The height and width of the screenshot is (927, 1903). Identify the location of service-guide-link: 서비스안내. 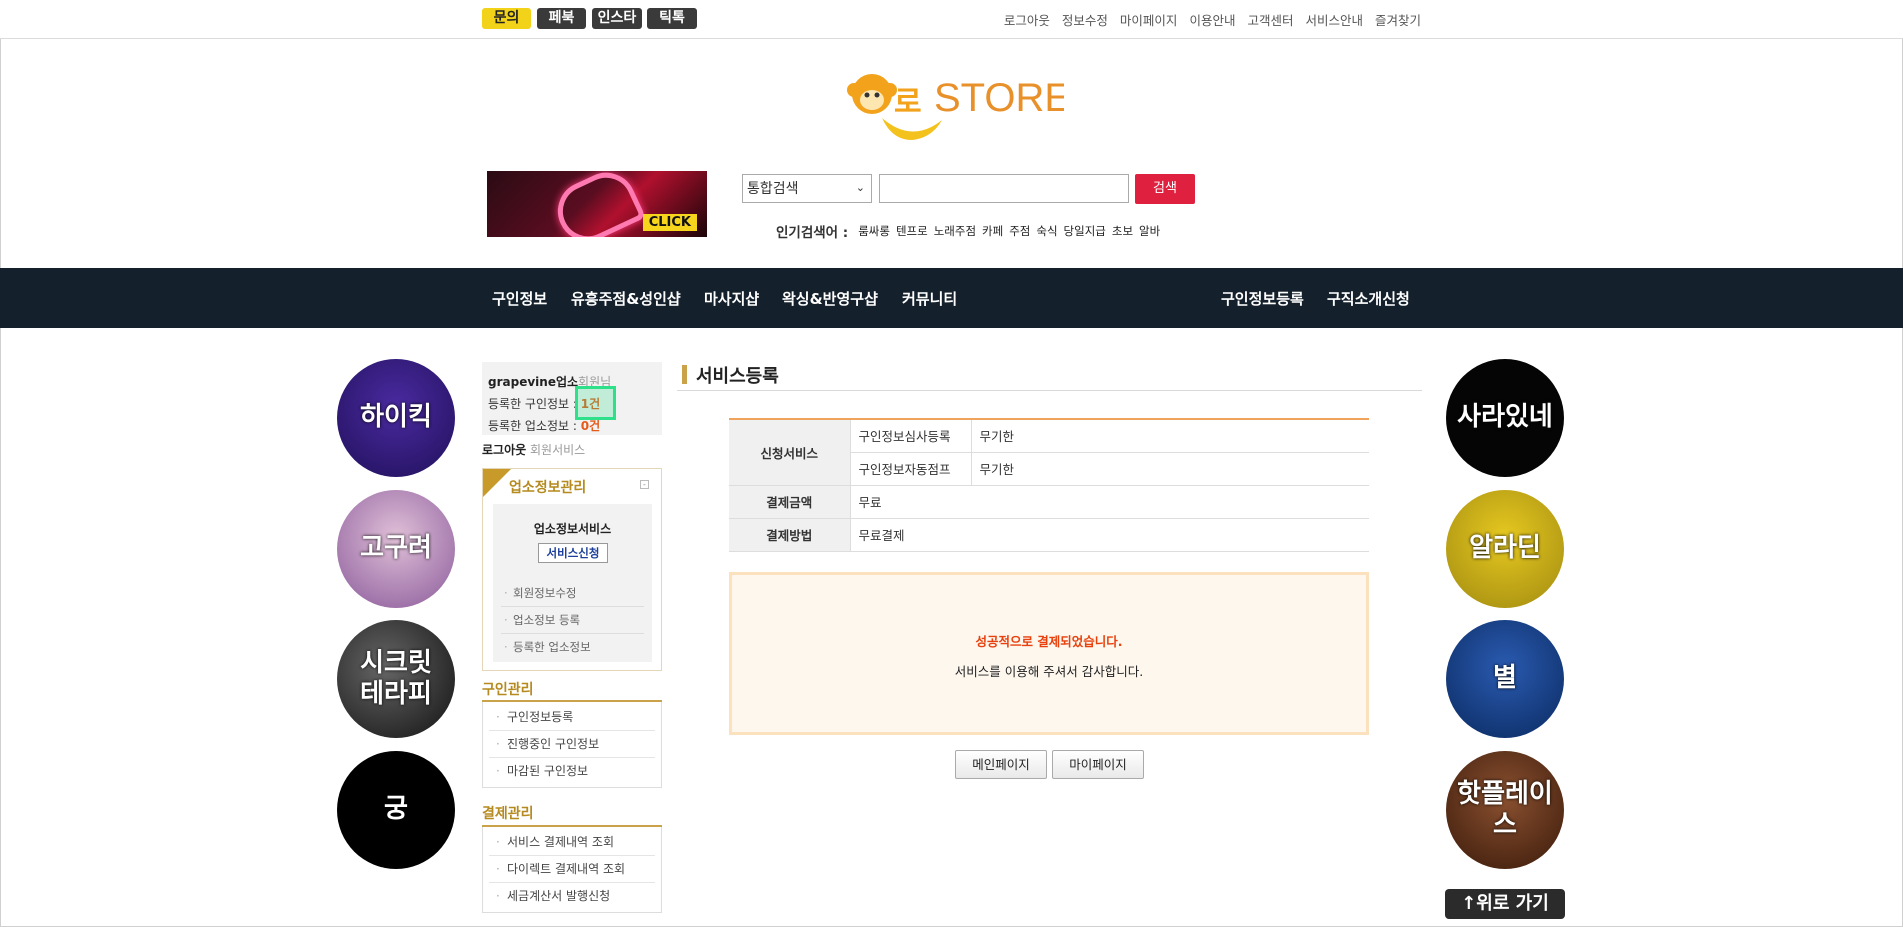
(1334, 19).